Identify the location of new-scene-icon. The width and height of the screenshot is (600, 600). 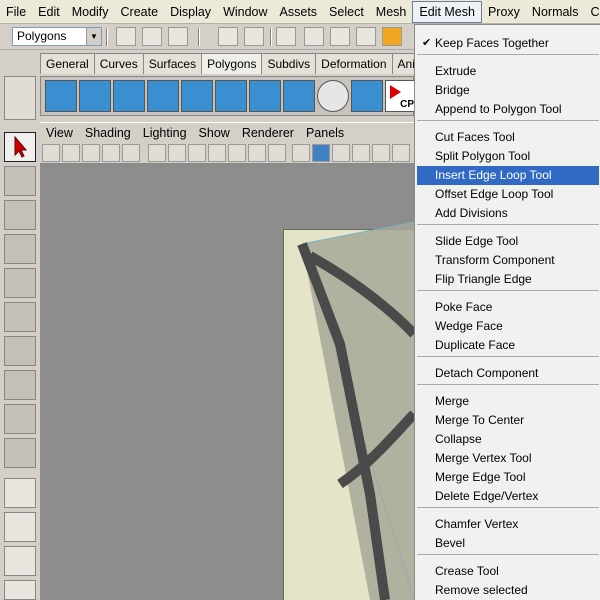
(126, 36).